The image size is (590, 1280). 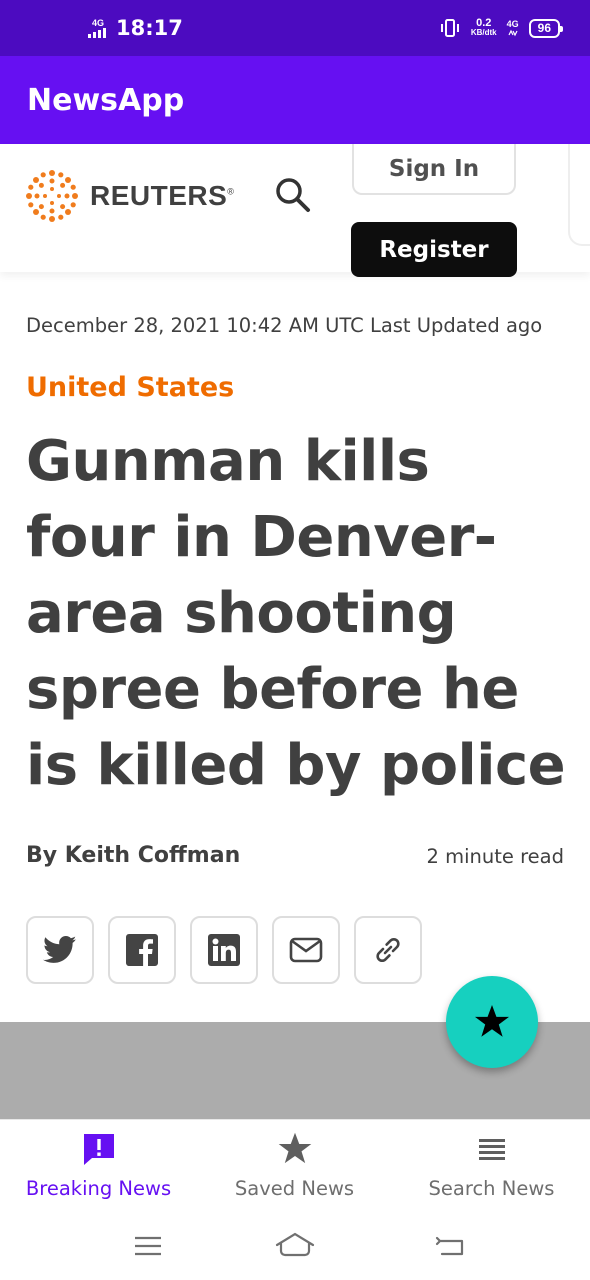 What do you see at coordinates (579, 195) in the screenshot?
I see `side-panel` at bounding box center [579, 195].